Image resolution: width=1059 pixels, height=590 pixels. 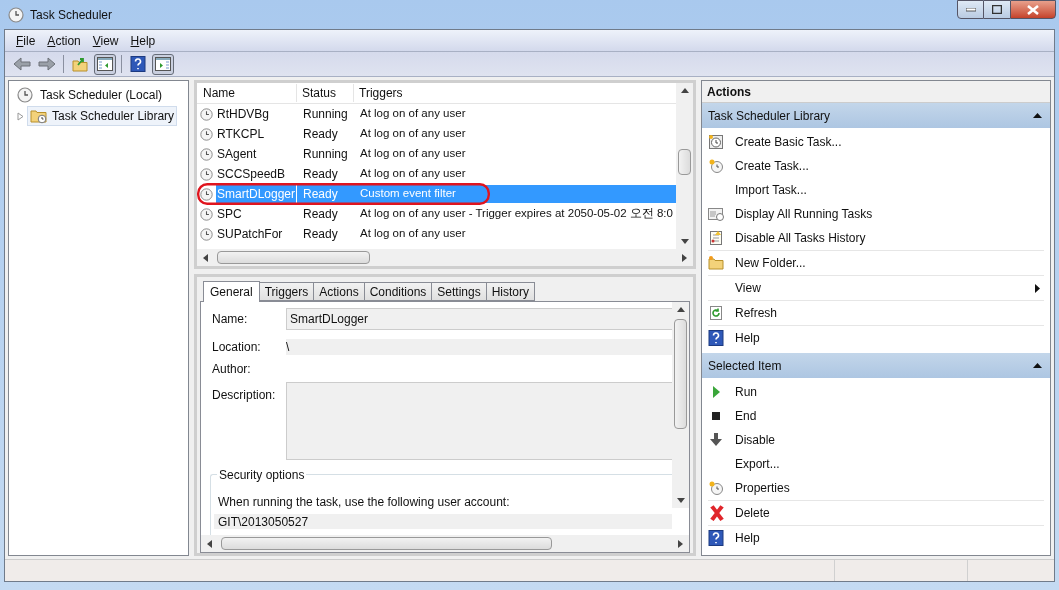 I want to click on tree-item: Task Scheduler Library, so click(x=102, y=116).